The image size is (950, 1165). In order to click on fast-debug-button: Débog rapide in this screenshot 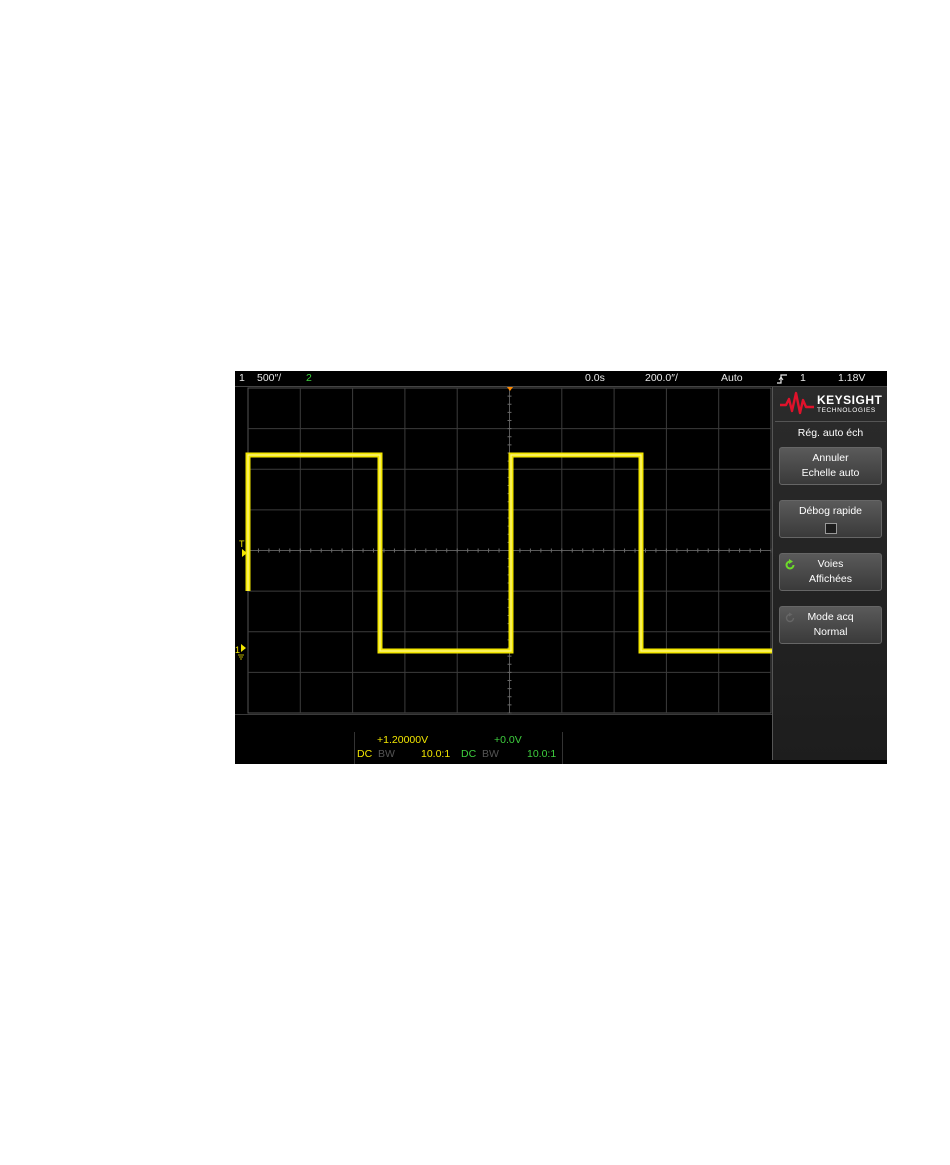, I will do `click(830, 519)`.